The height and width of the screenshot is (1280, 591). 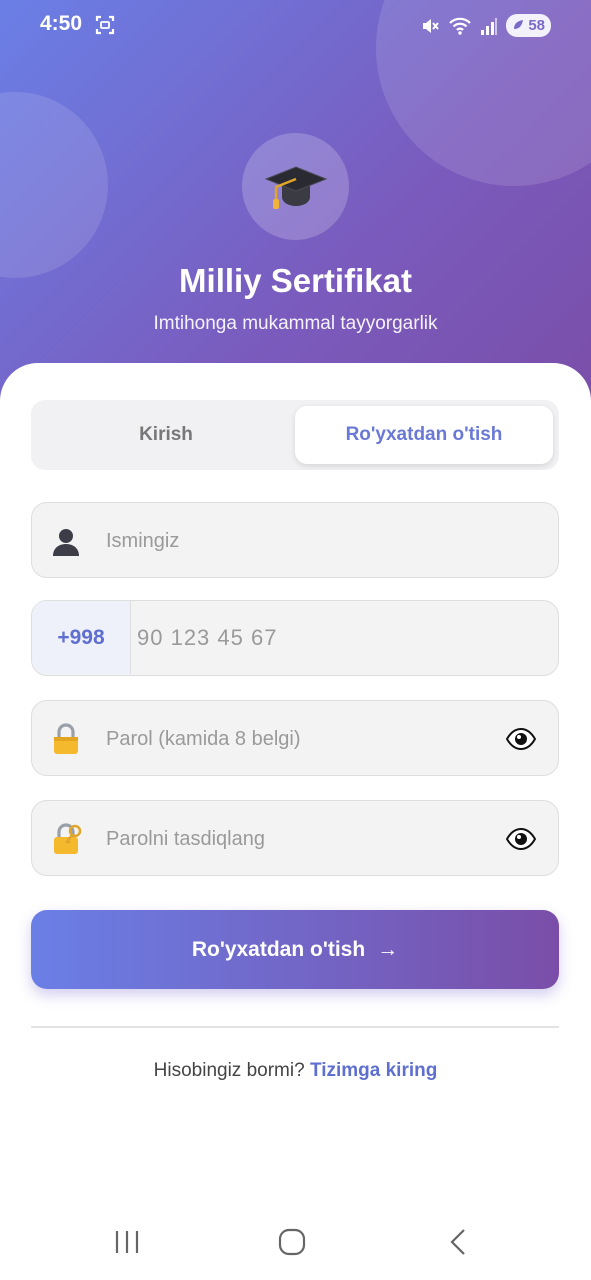 I want to click on lock-with-key-icon, so click(x=68, y=838).